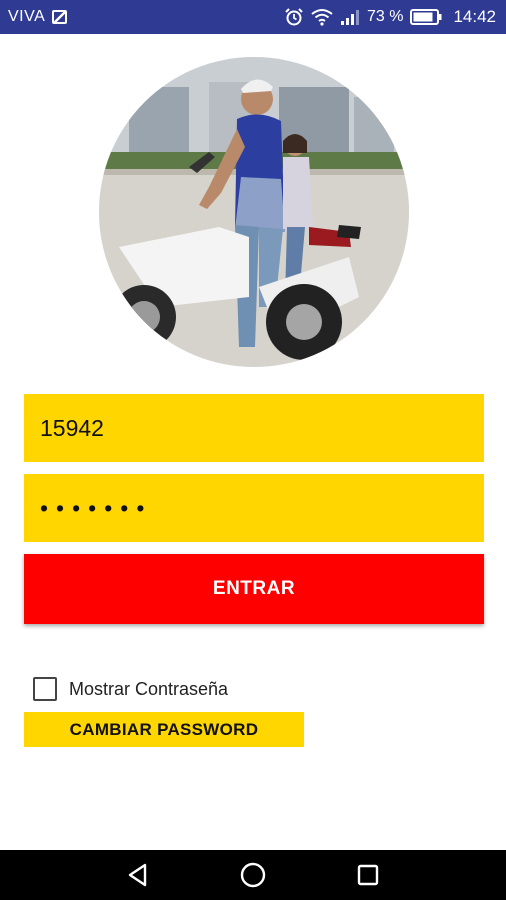  What do you see at coordinates (254, 428) in the screenshot?
I see `username-field` at bounding box center [254, 428].